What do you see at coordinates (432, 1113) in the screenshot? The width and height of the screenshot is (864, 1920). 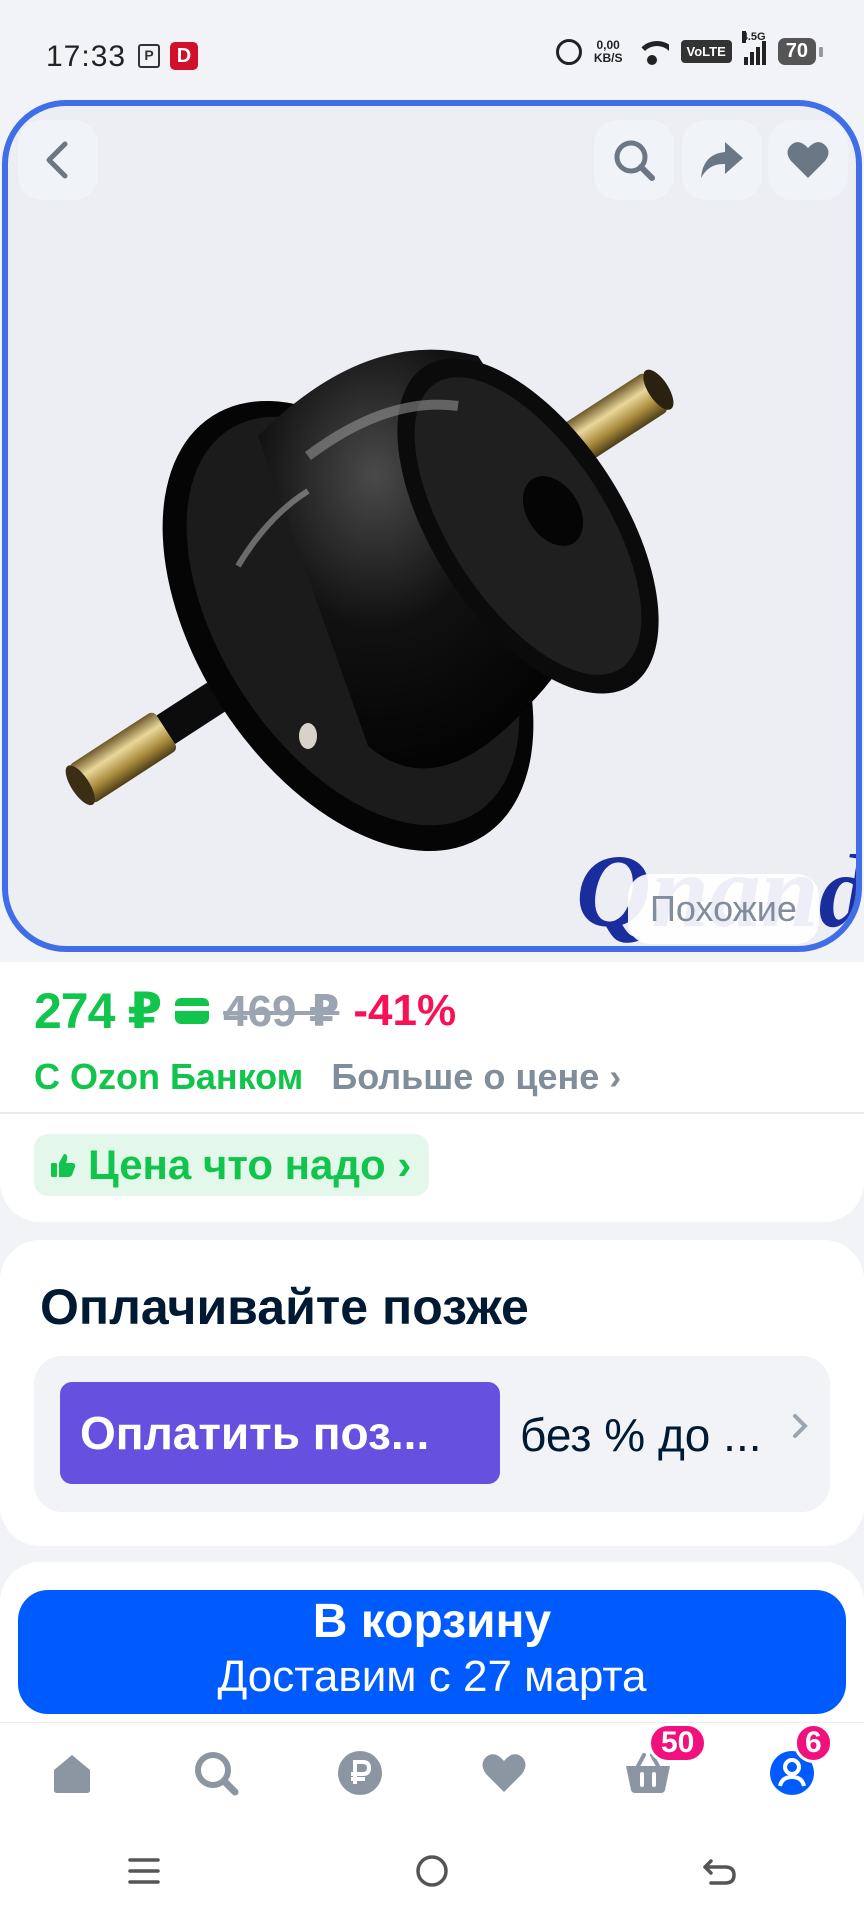 I see `divider` at bounding box center [432, 1113].